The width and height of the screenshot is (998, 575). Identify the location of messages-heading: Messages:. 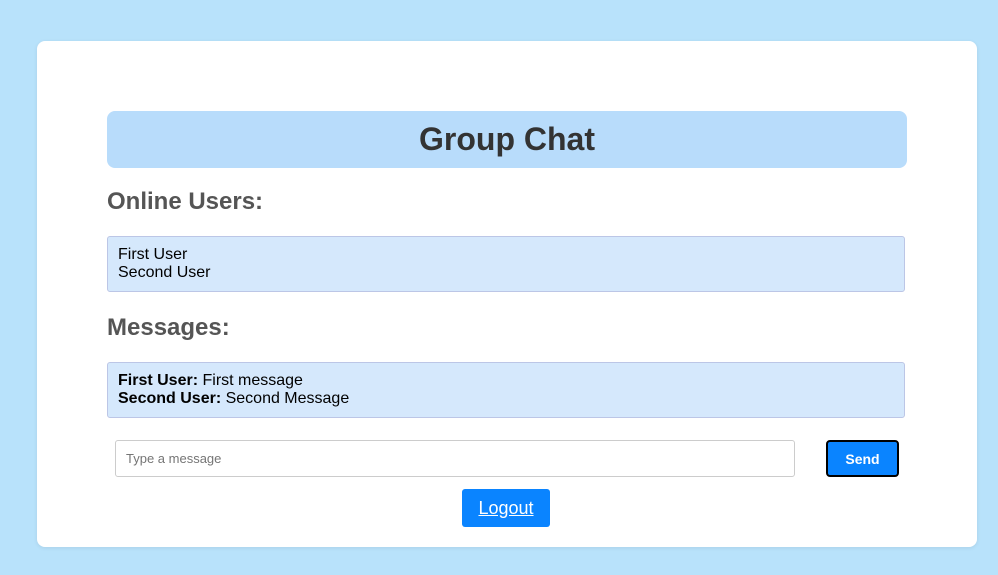
(168, 327).